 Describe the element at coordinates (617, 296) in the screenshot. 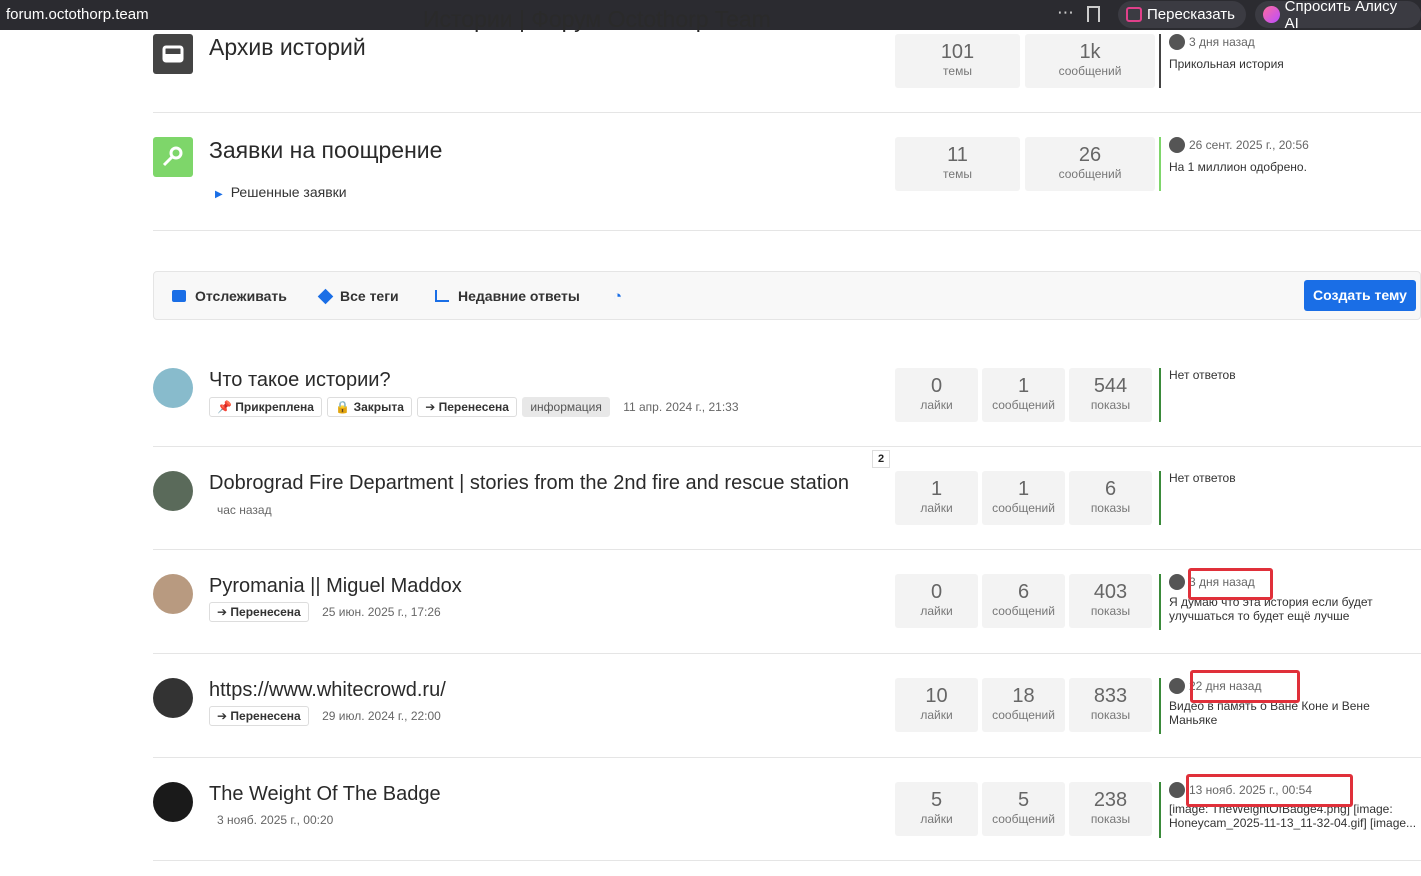

I see `rss-icon: ◔` at that location.